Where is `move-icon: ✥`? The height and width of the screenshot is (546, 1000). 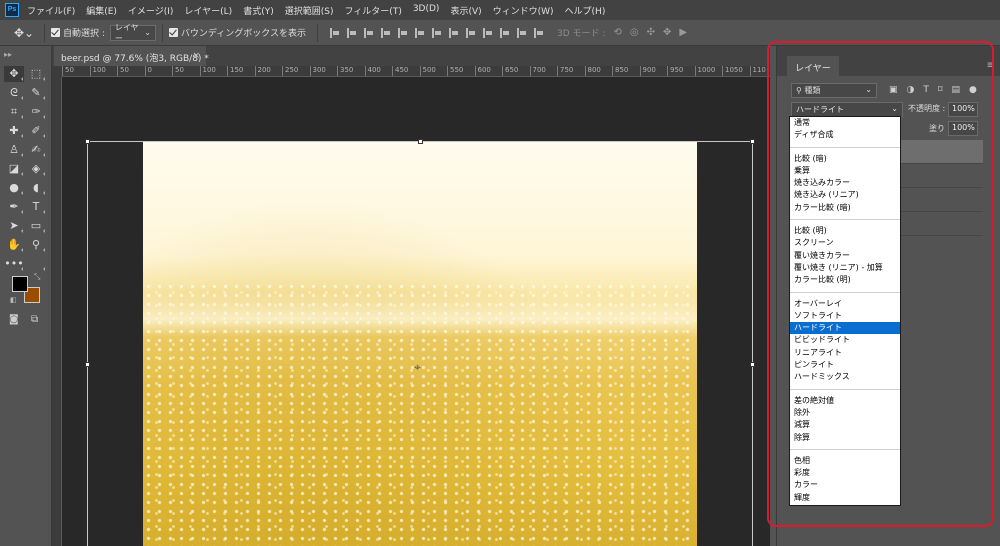 move-icon: ✥ is located at coordinates (14, 74).